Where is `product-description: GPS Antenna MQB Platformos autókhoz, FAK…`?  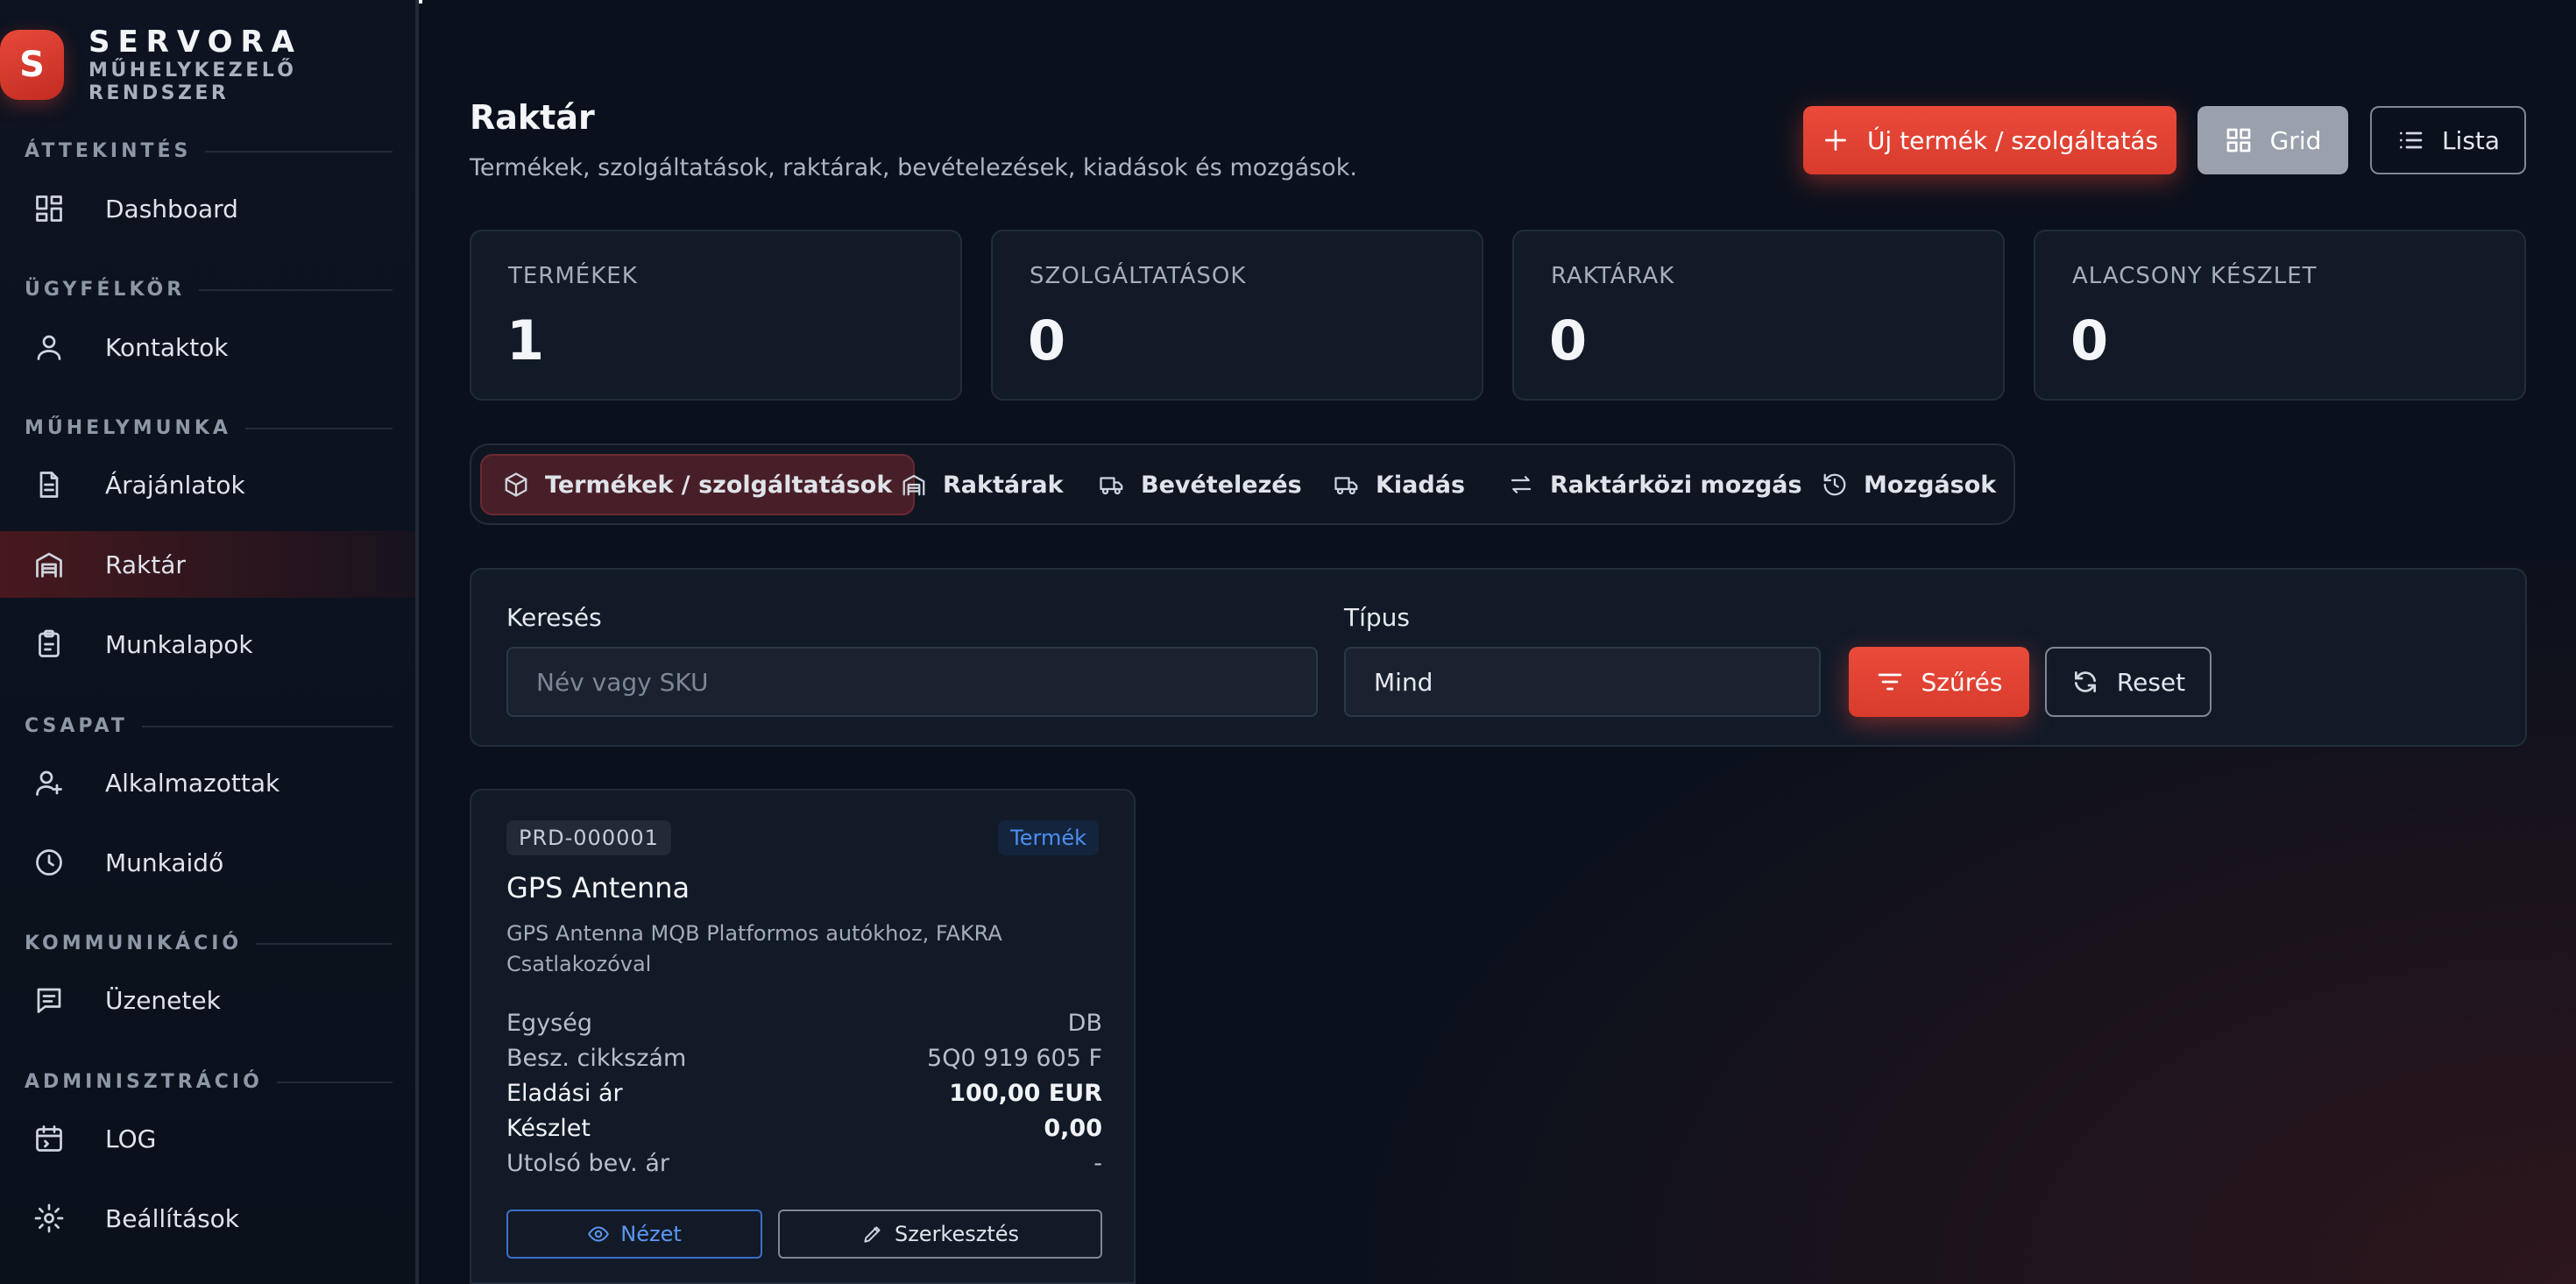 product-description: GPS Antenna MQB Platformos autókhoz, FAK… is located at coordinates (754, 948).